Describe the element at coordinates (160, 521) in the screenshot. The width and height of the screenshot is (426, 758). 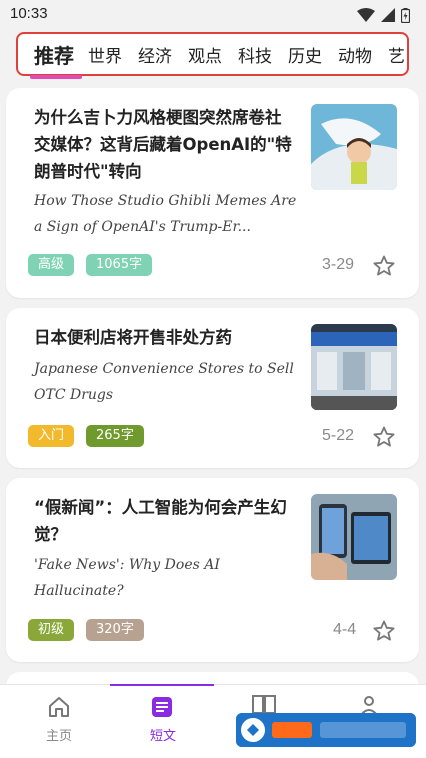
I see `article-title: “假新闻”：人工智能为何会产生幻觉？` at that location.